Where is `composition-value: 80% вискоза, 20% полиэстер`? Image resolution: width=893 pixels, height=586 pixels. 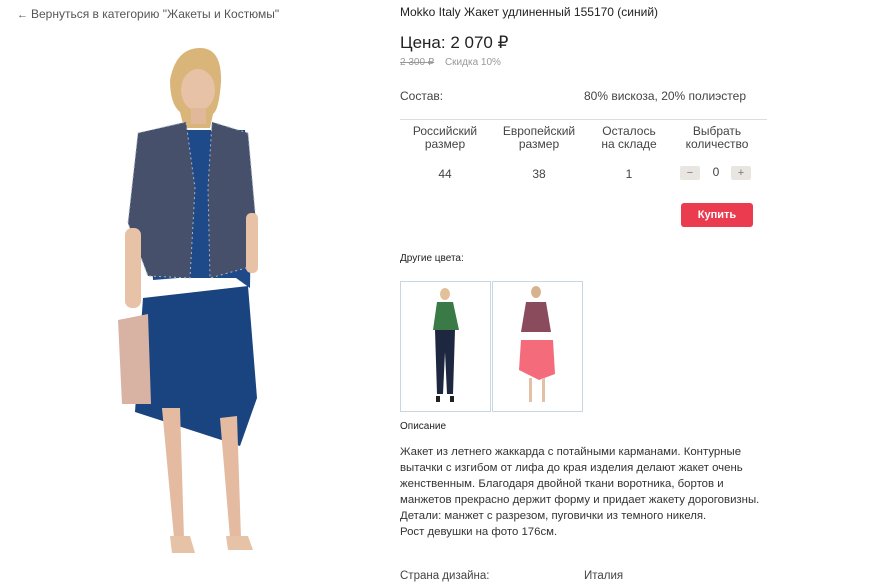 composition-value: 80% вискоза, 20% полиэстер is located at coordinates (665, 96).